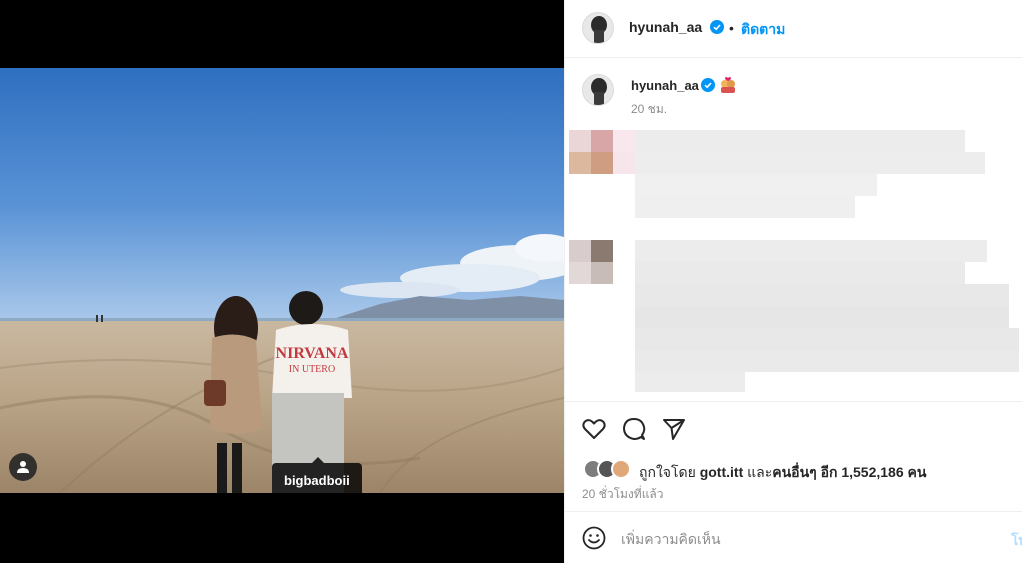 The width and height of the screenshot is (1022, 563). What do you see at coordinates (793, 29) in the screenshot?
I see `post-header: hyunah_aa • ติดตาม` at bounding box center [793, 29].